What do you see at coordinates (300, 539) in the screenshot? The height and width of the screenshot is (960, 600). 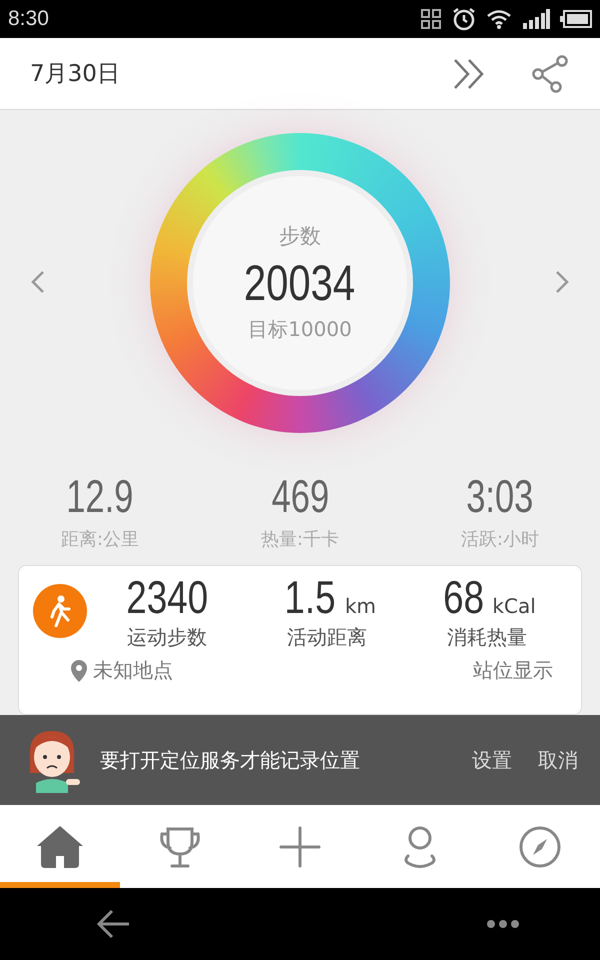 I see `summary-label: 热量:千卡` at bounding box center [300, 539].